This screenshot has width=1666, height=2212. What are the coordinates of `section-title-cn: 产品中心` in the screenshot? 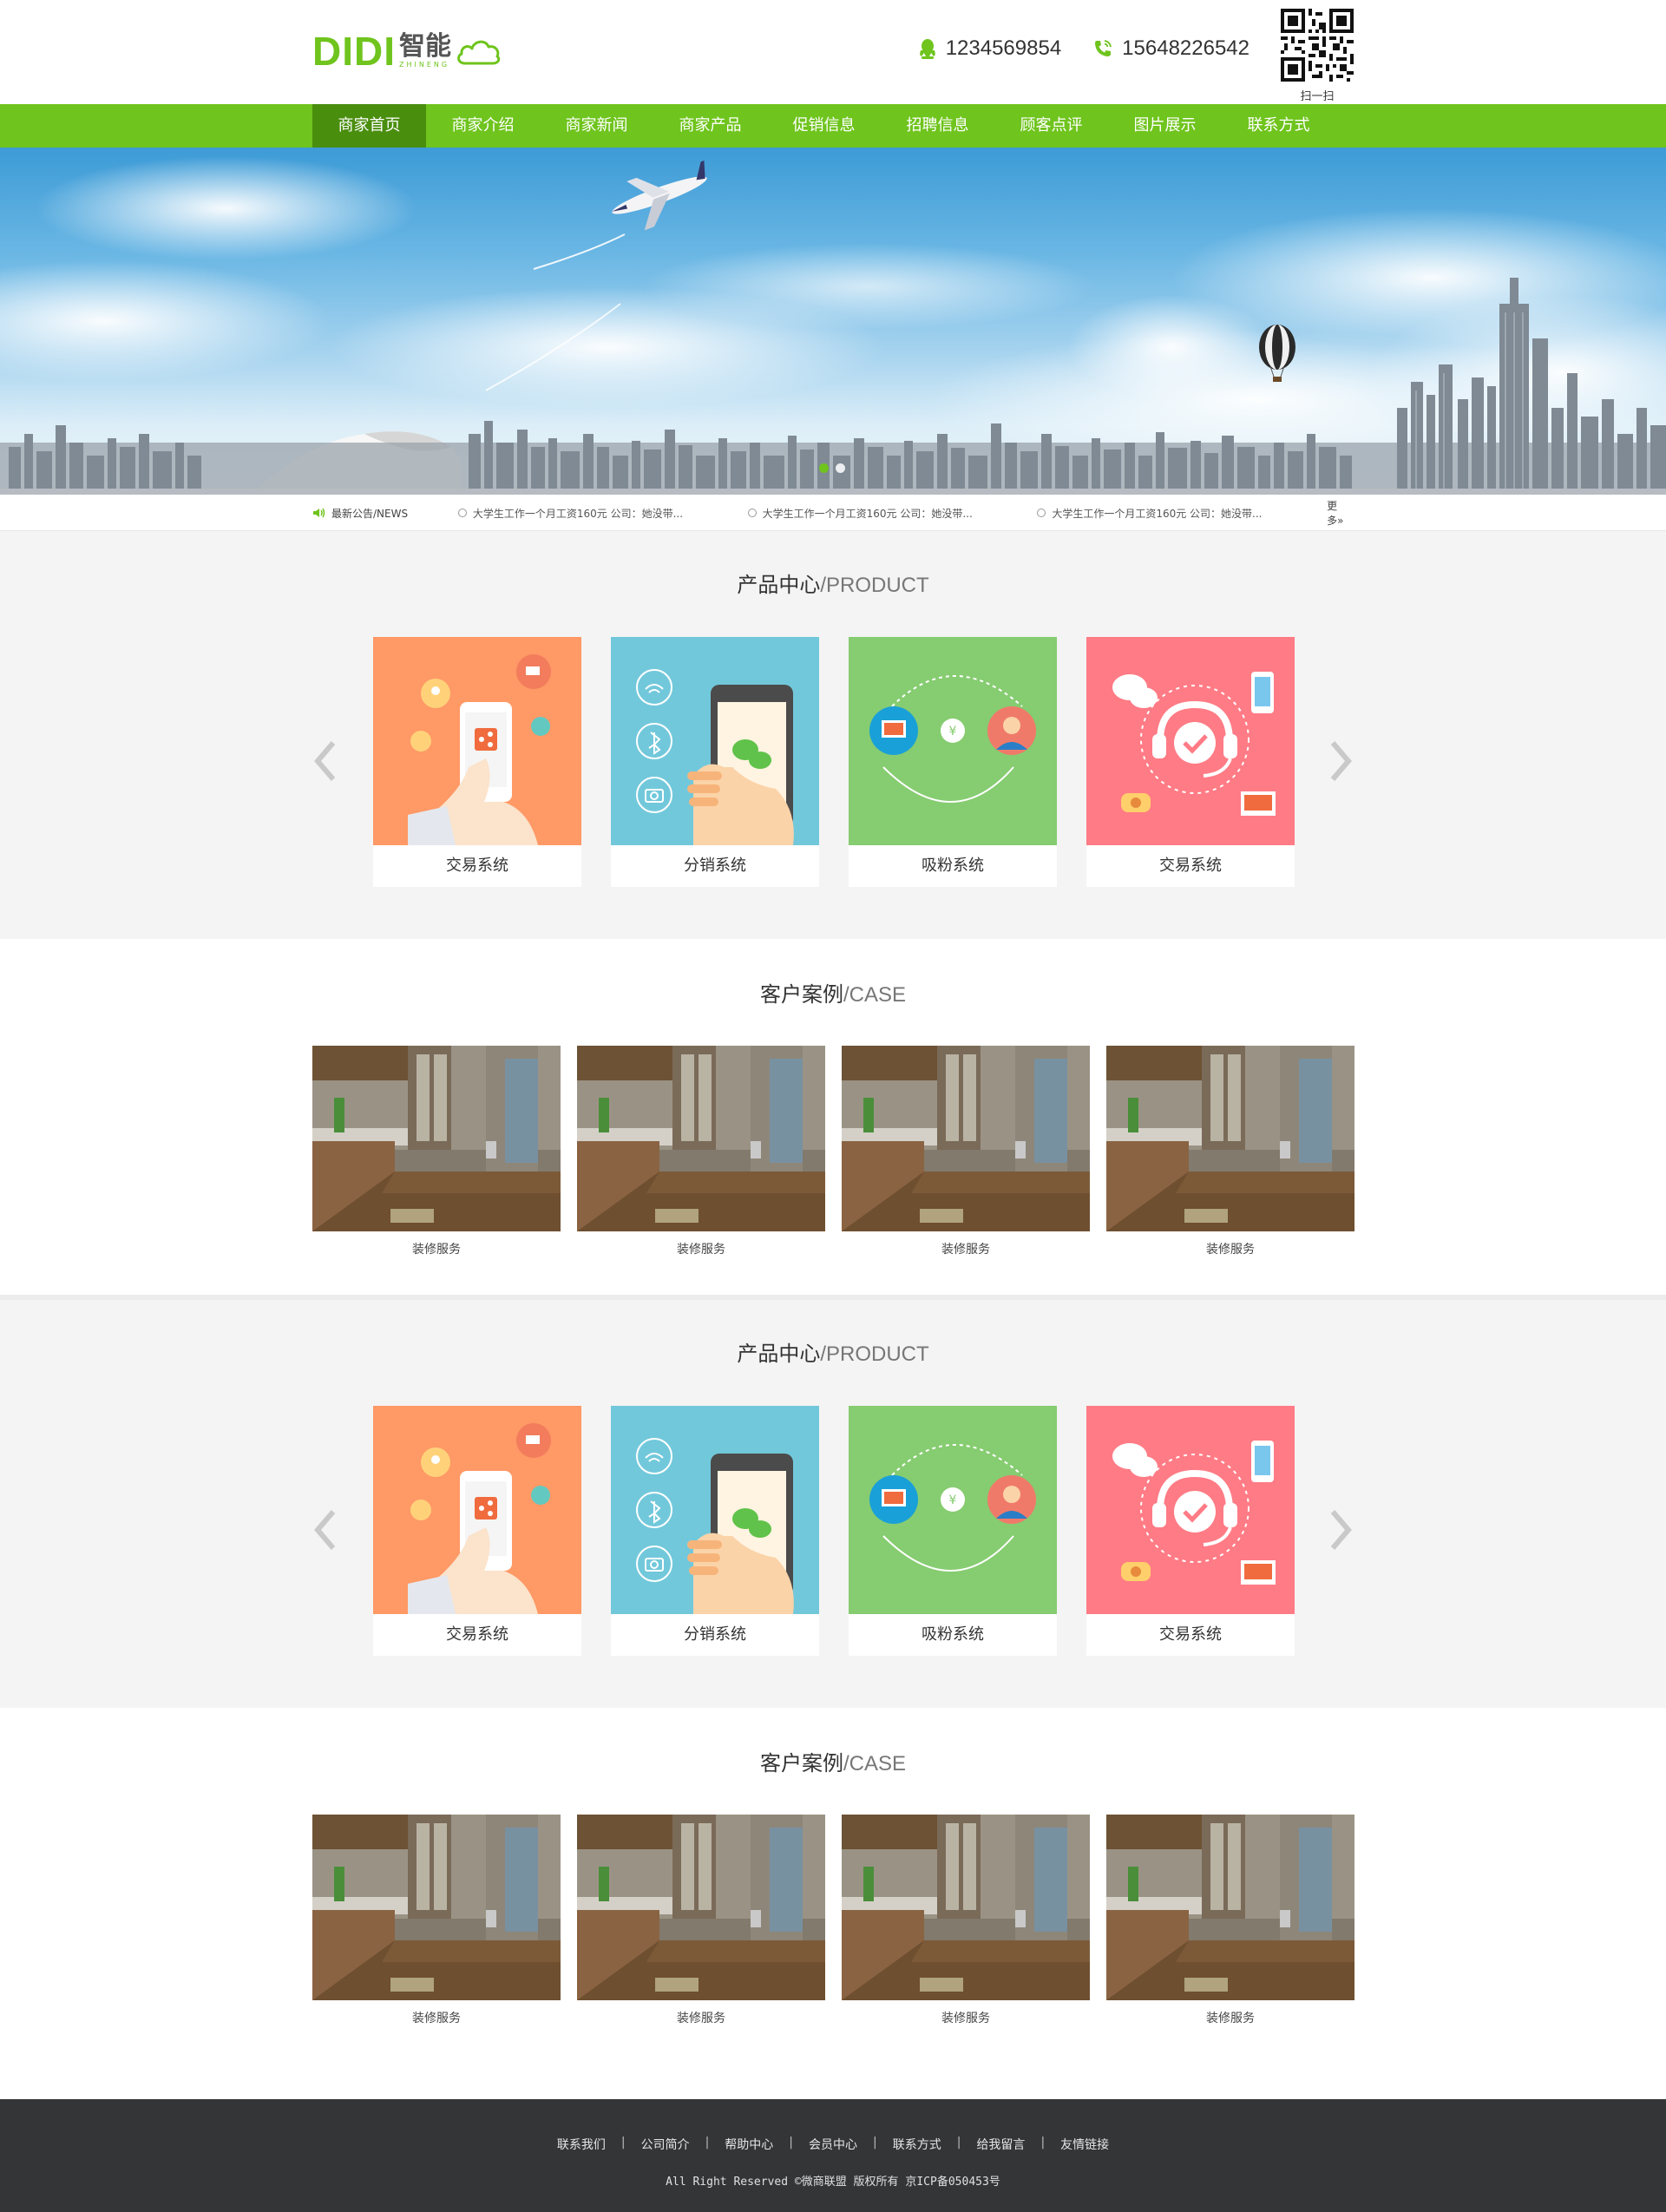 It's located at (779, 585).